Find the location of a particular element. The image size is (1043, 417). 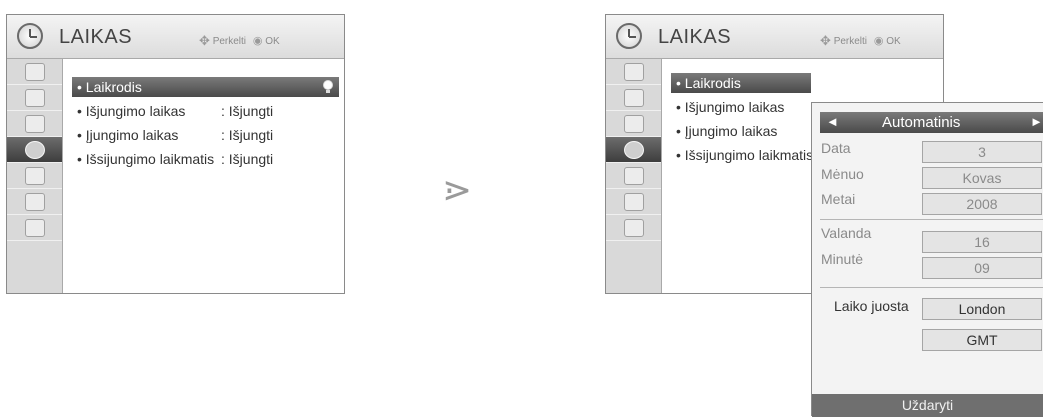

date-label: Data is located at coordinates (836, 148).